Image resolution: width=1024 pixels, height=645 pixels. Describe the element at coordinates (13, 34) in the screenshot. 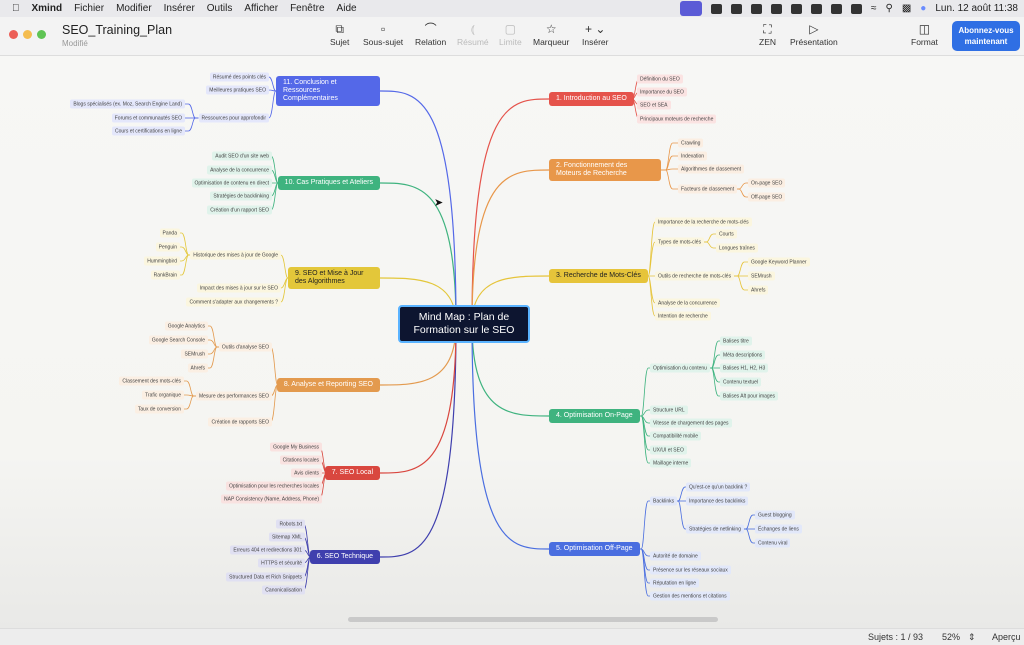

I see `close-window-button` at that location.